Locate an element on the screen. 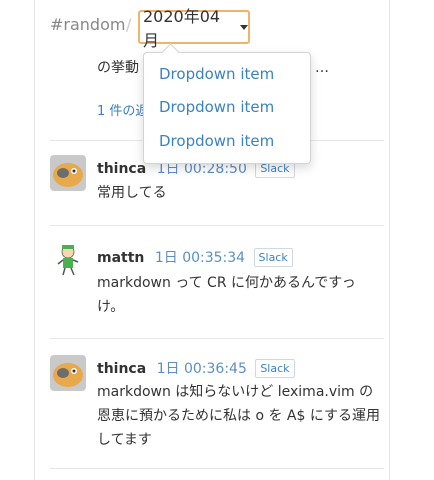 The image size is (434, 480). month-dropdown-button: 2020年04月 is located at coordinates (194, 28).